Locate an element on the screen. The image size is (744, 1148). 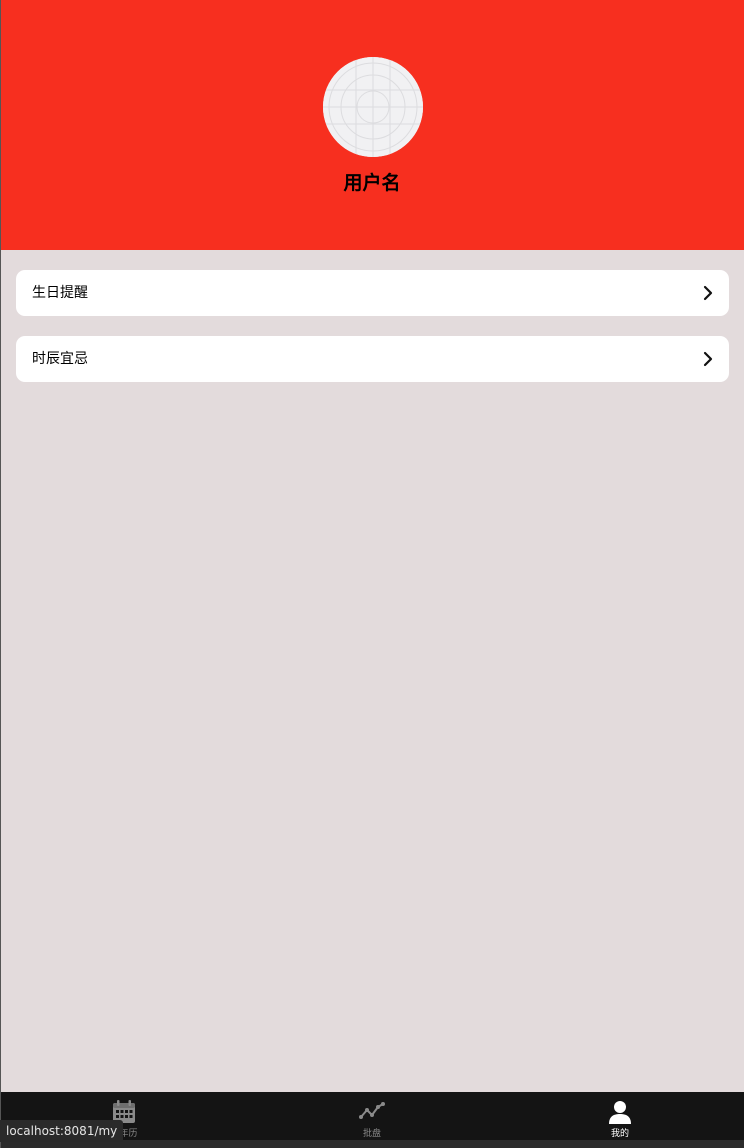
username: 用户名 is located at coordinates (372, 183).